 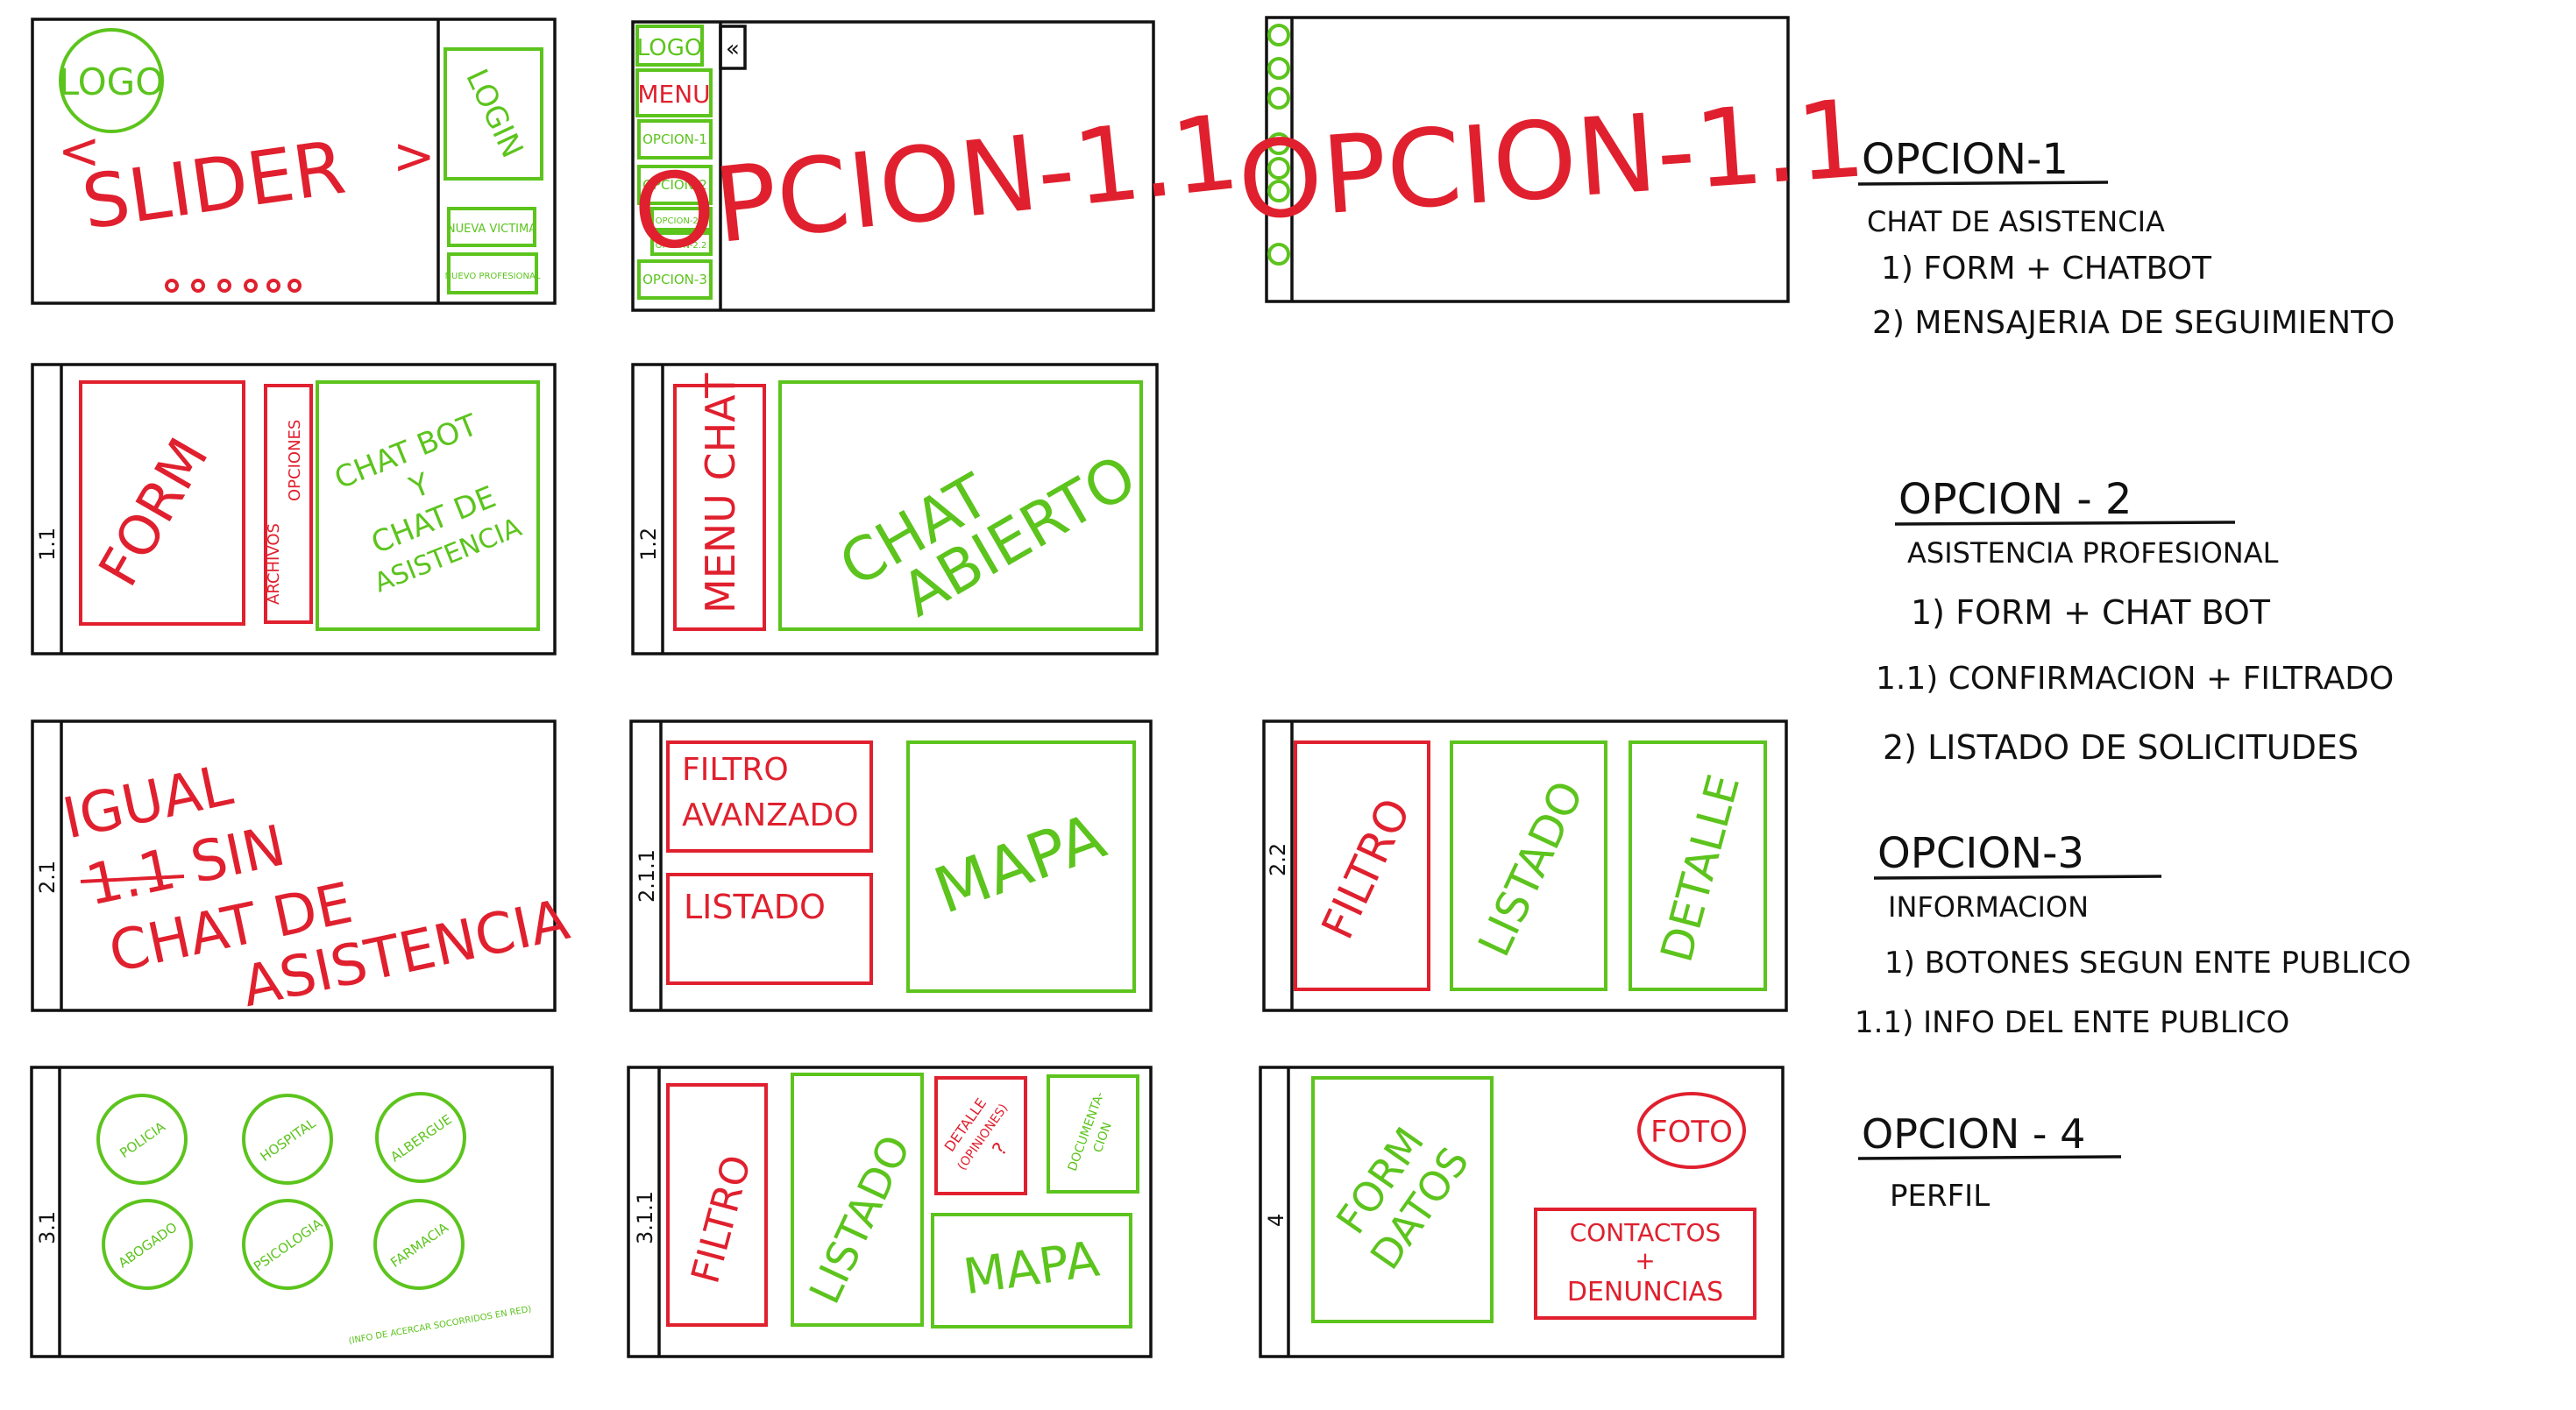 What do you see at coordinates (2072, 1023) in the screenshot?
I see `note-item: 1.1) INFO DEL ENTE PUBLICO` at bounding box center [2072, 1023].